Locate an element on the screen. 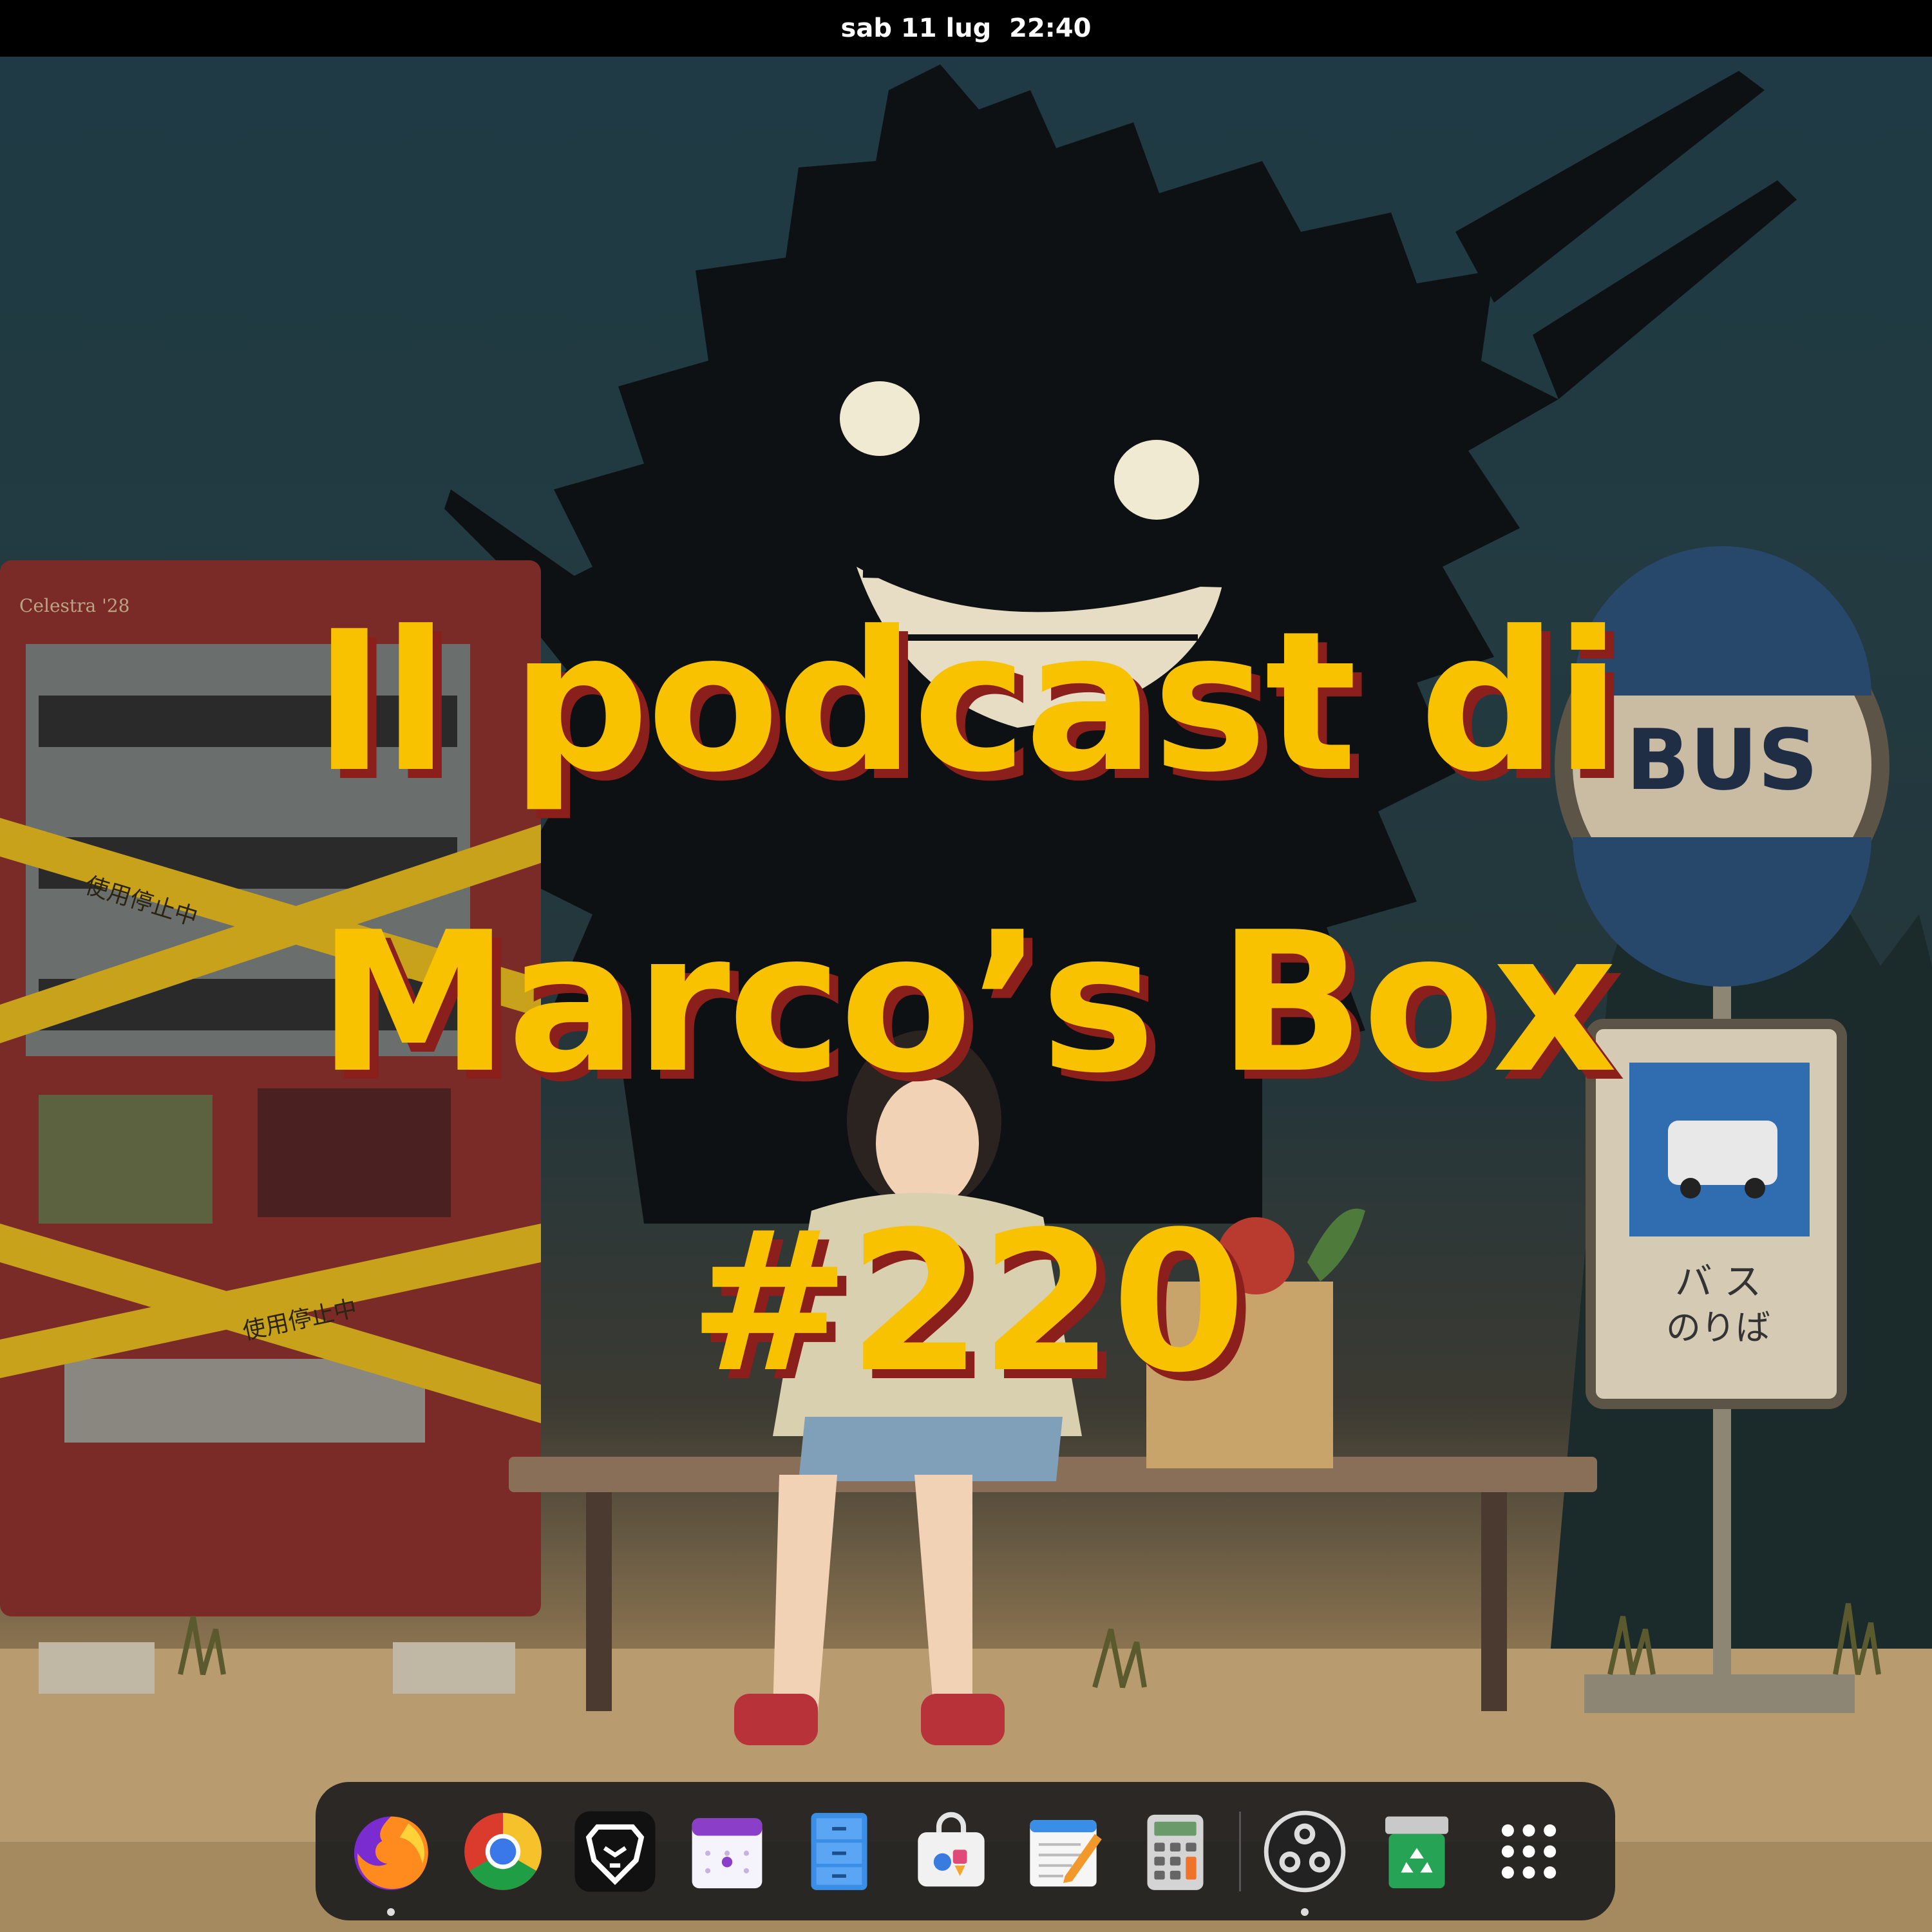 This screenshot has width=1932, height=1932. dock-text-editor is located at coordinates (1063, 1851).